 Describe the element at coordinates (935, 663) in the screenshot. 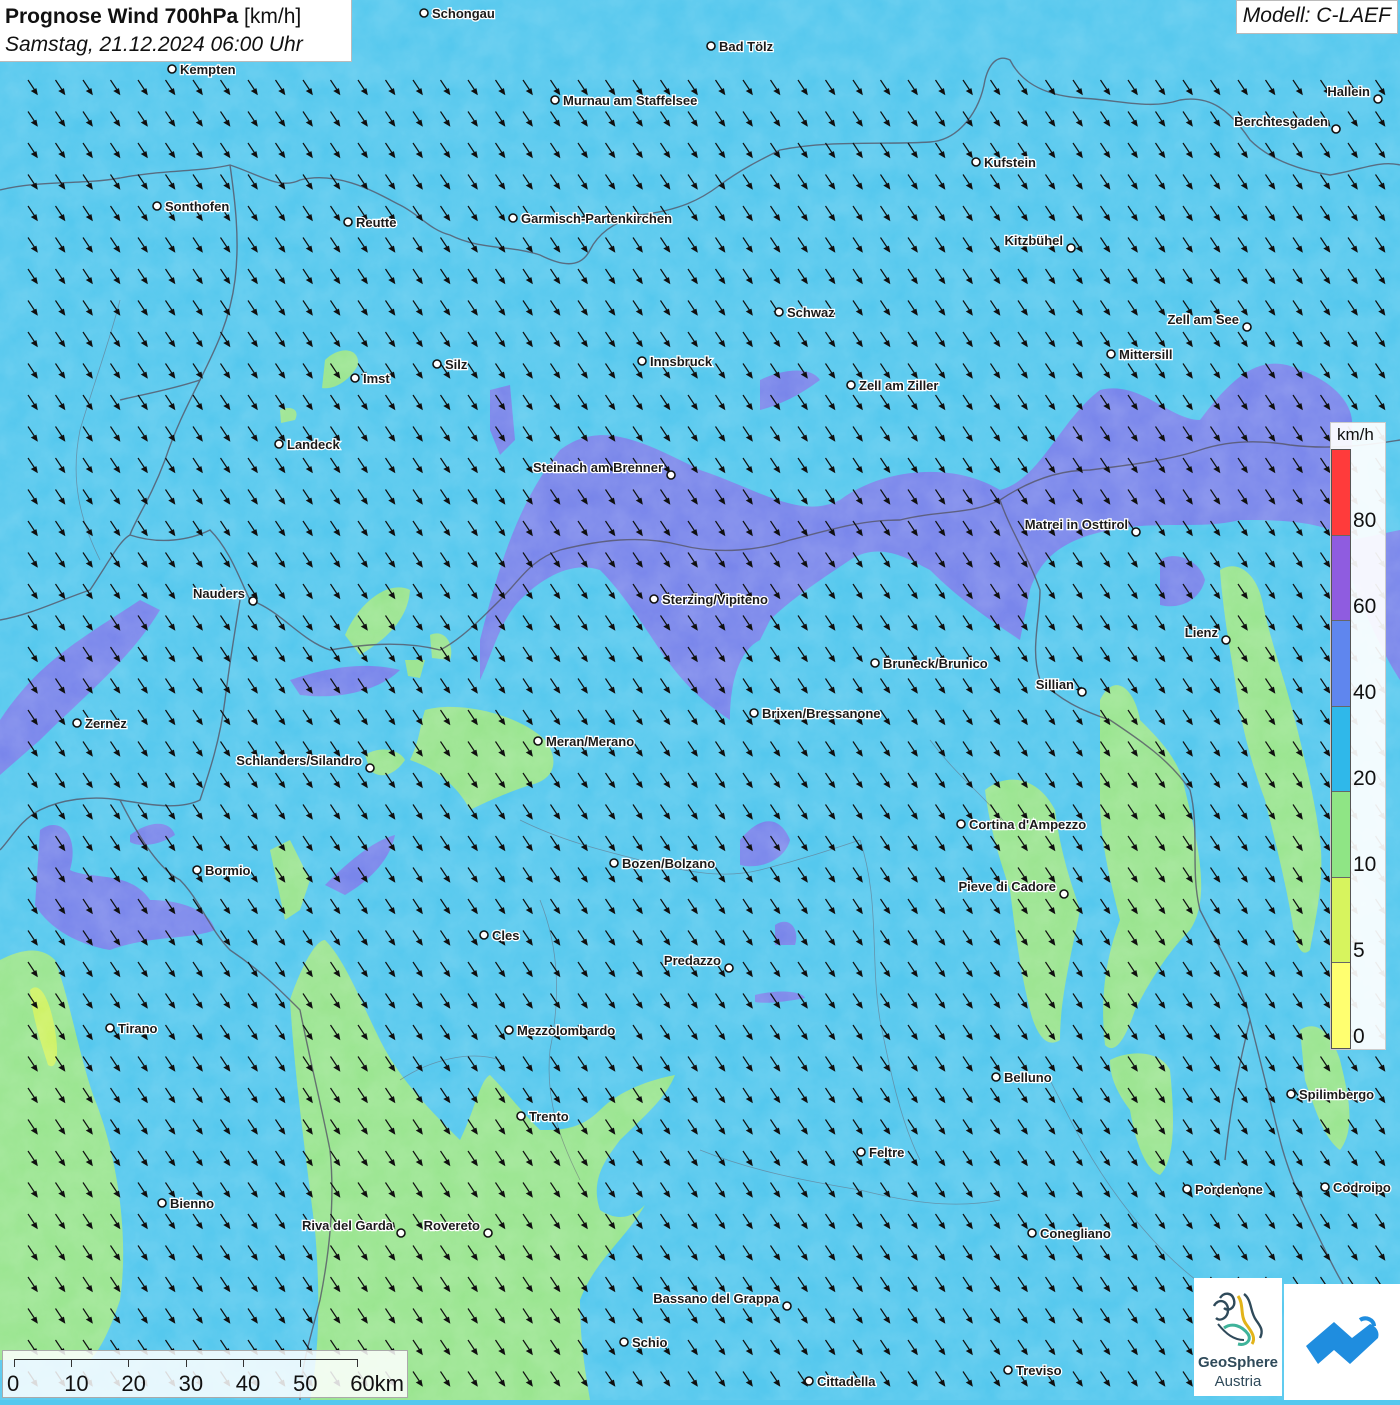

I see `city-label: Bruneck/Brunico` at that location.